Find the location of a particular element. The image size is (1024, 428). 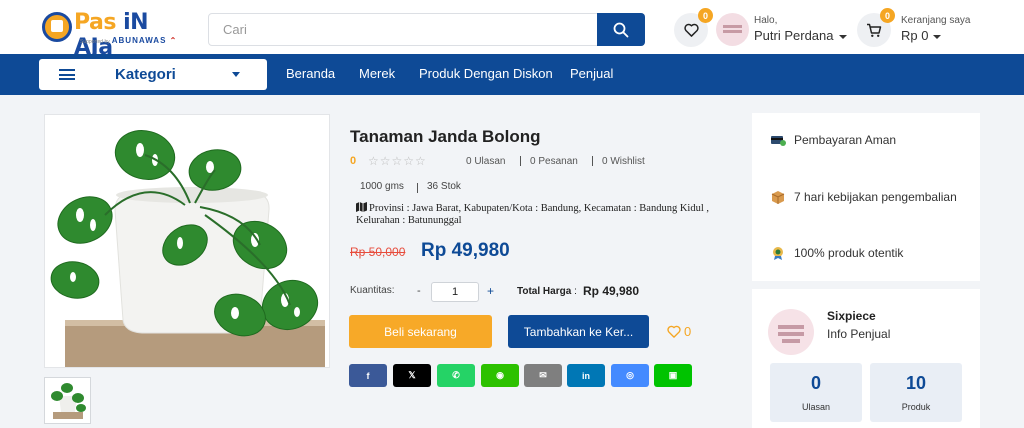

seller-reviews-label: Ulasan is located at coordinates (815, 407).